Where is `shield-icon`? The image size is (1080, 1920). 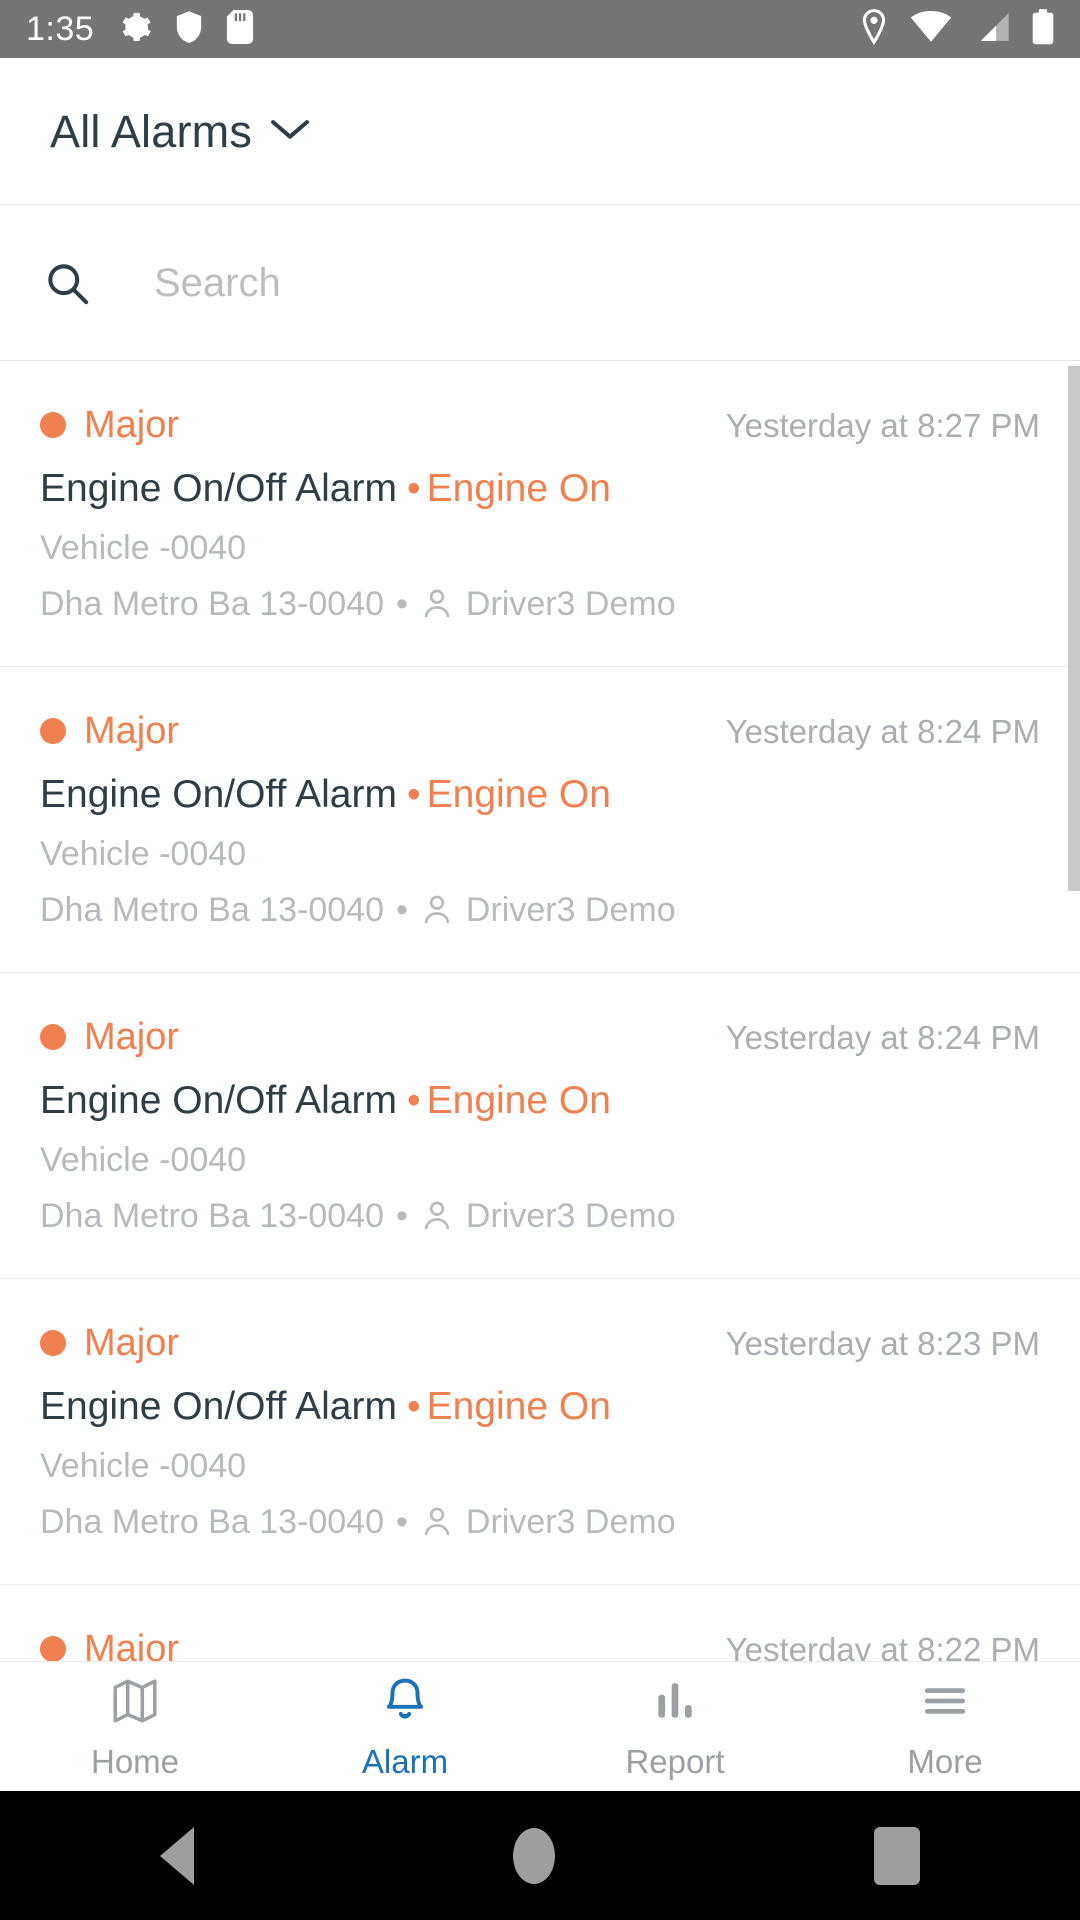
shield-icon is located at coordinates (189, 29).